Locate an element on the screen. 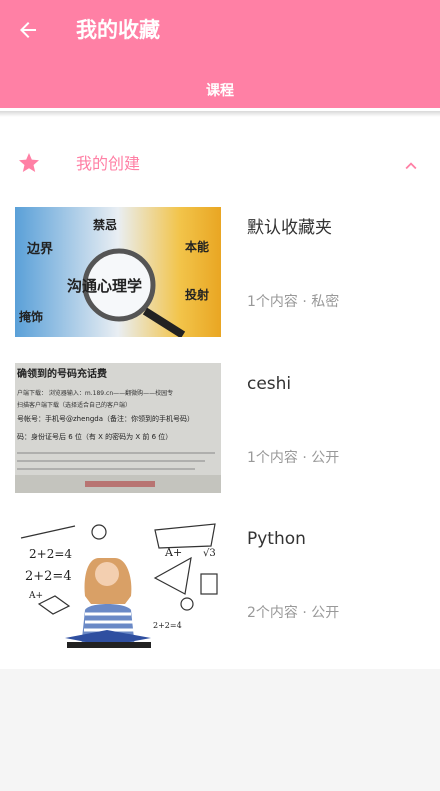 Image resolution: width=440 pixels, height=791 pixels. section-label: 我的创建 is located at coordinates (108, 163).